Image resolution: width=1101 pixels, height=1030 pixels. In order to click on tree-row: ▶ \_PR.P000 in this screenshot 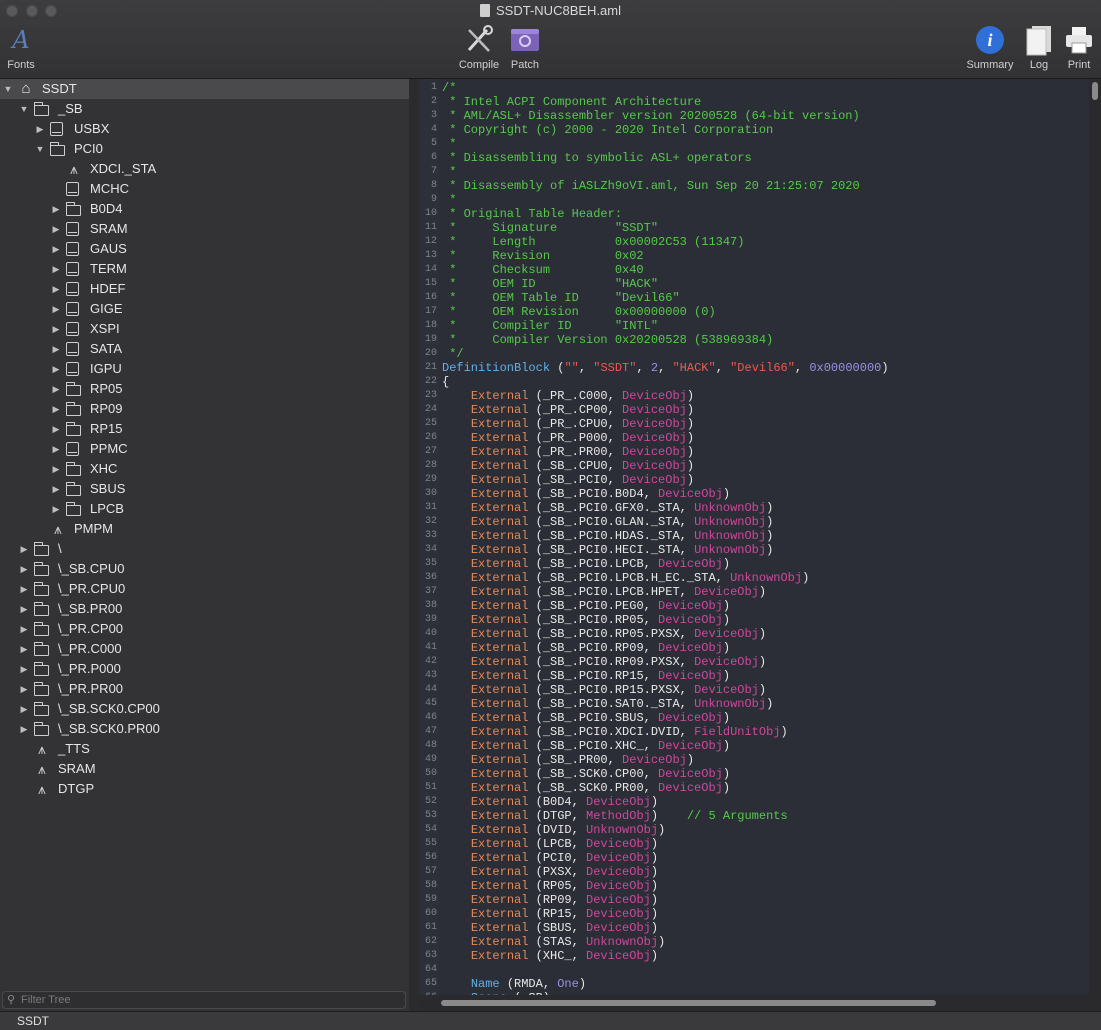, I will do `click(204, 669)`.